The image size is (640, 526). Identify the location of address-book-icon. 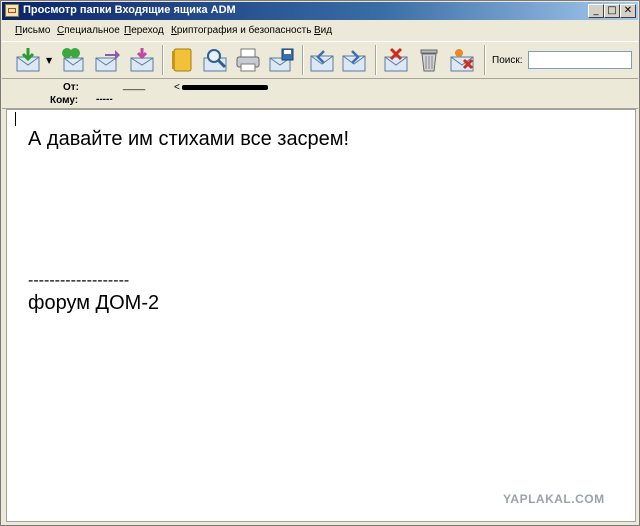
(182, 60).